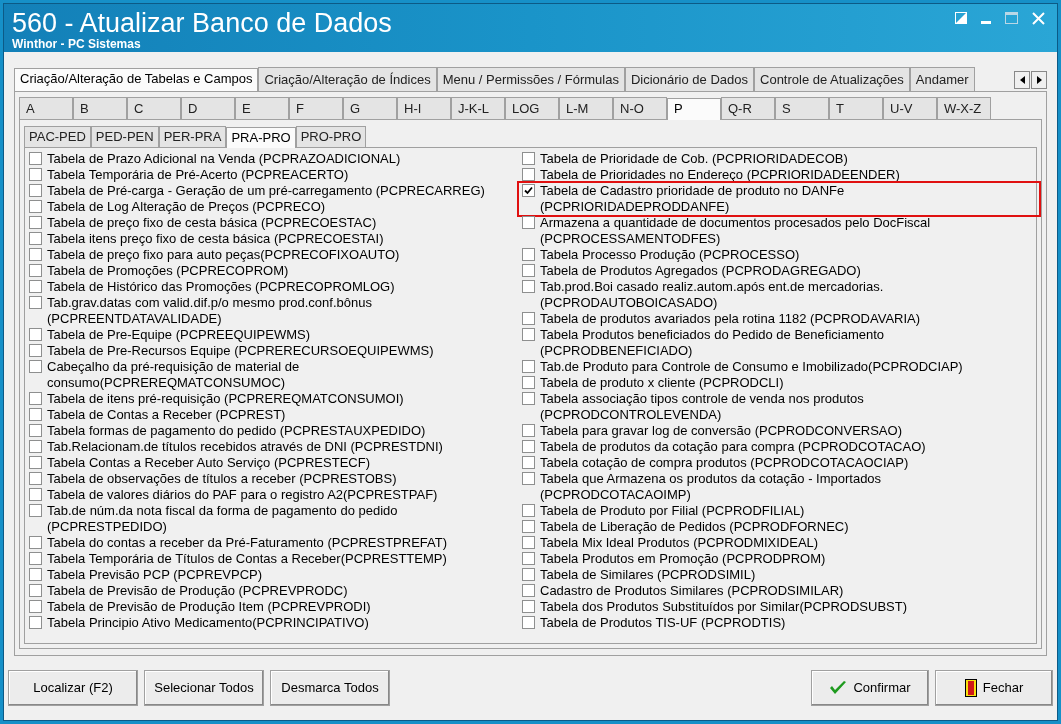 This screenshot has width=1061, height=724. Describe the element at coordinates (204, 688) in the screenshot. I see `action-button: Selecionar Todos` at that location.